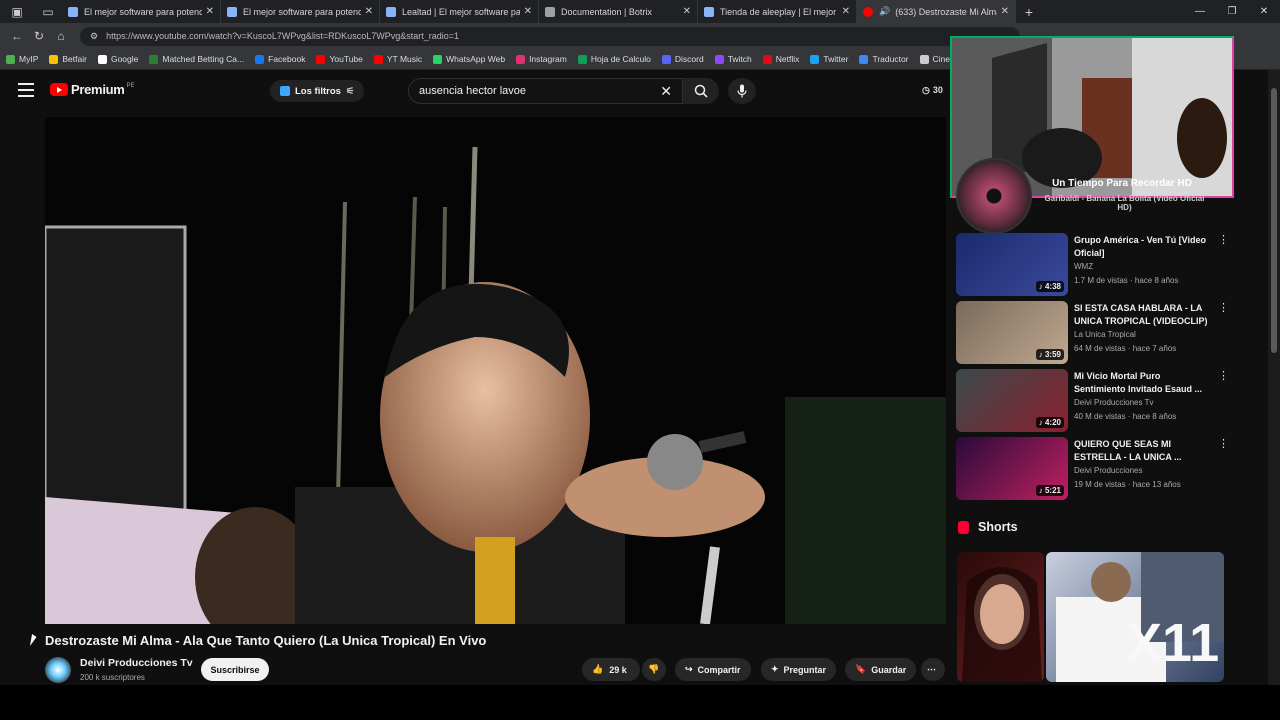  I want to click on back-icon: ←, so click(17, 36).